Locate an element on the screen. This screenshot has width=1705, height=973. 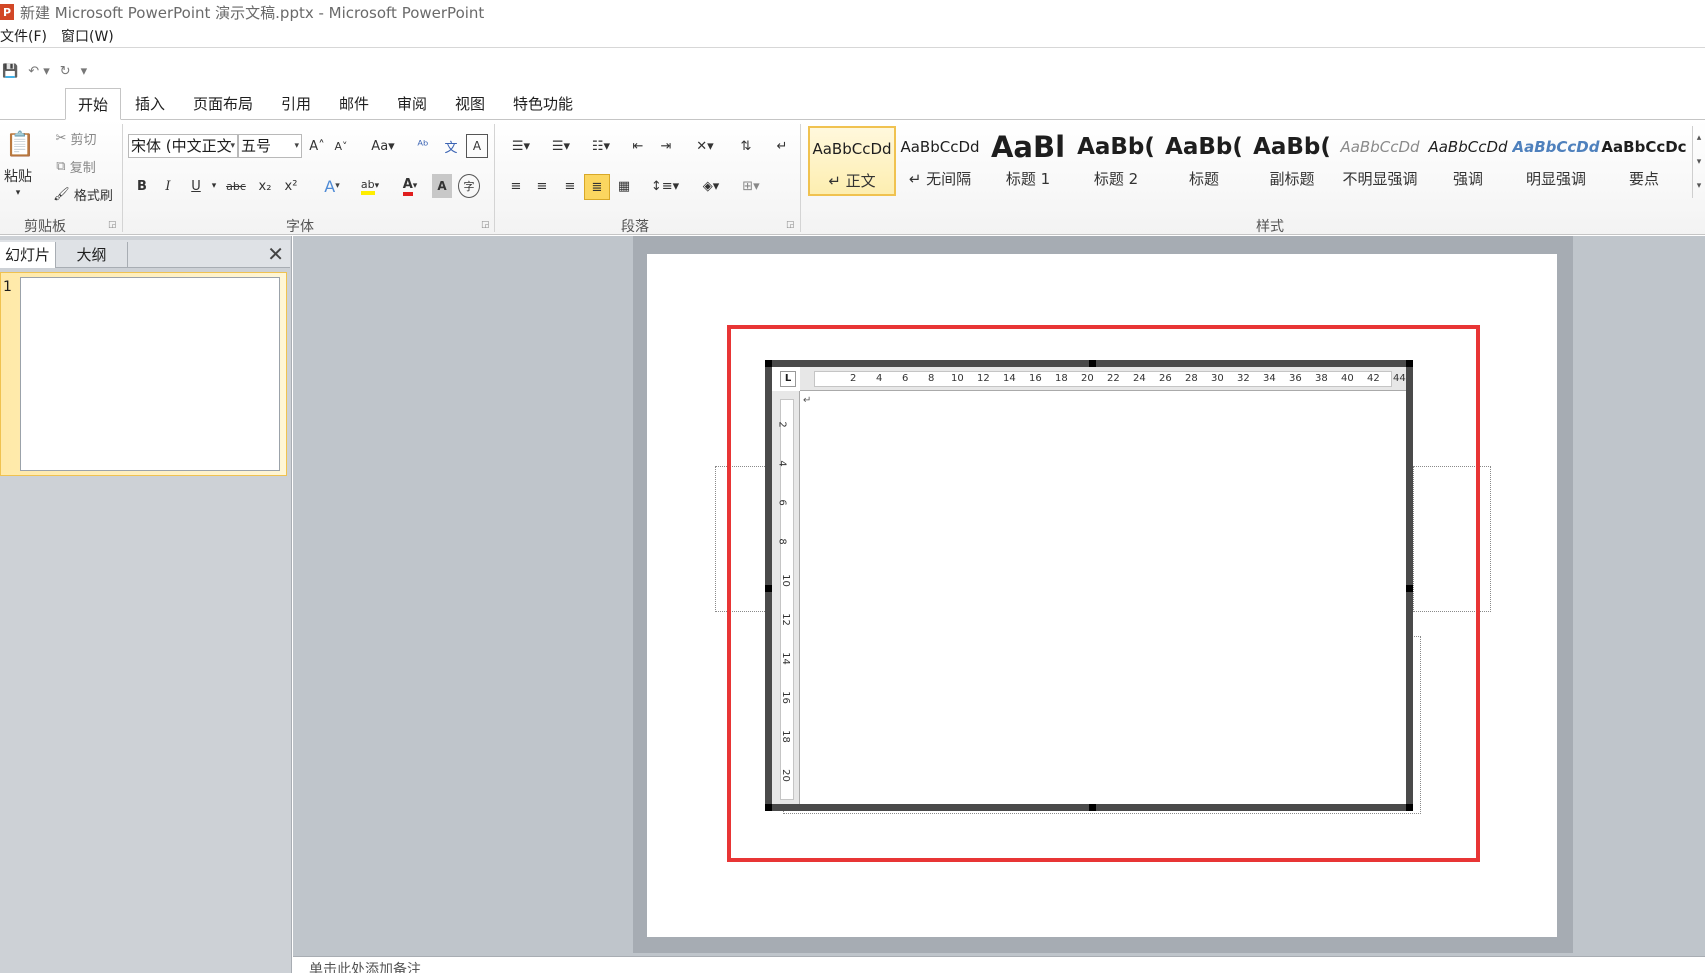
align-center-icon: ≡ is located at coordinates (542, 186).